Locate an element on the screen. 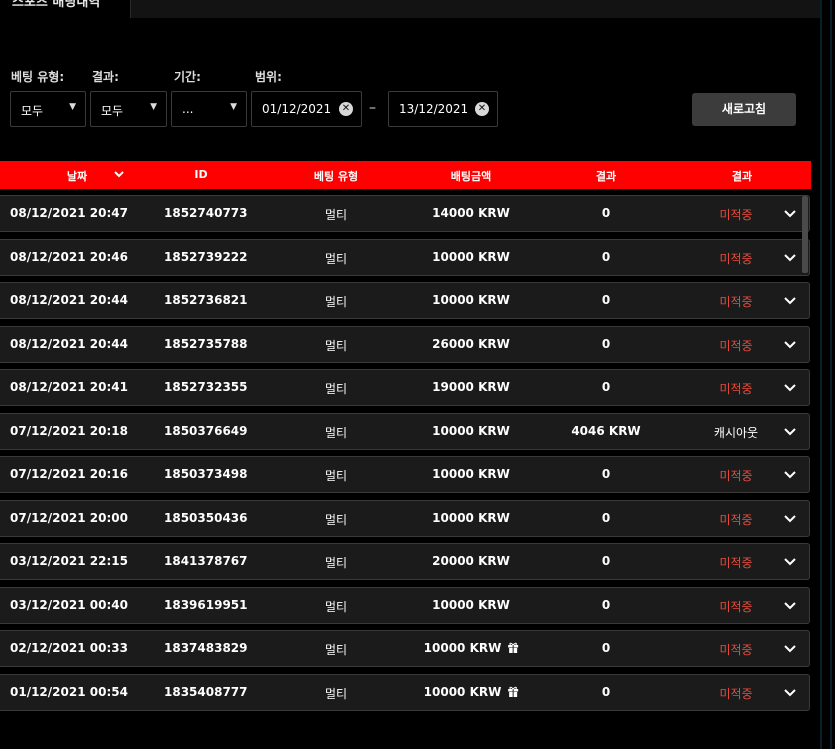 The image size is (835, 749). result-value: 모두 is located at coordinates (112, 111).